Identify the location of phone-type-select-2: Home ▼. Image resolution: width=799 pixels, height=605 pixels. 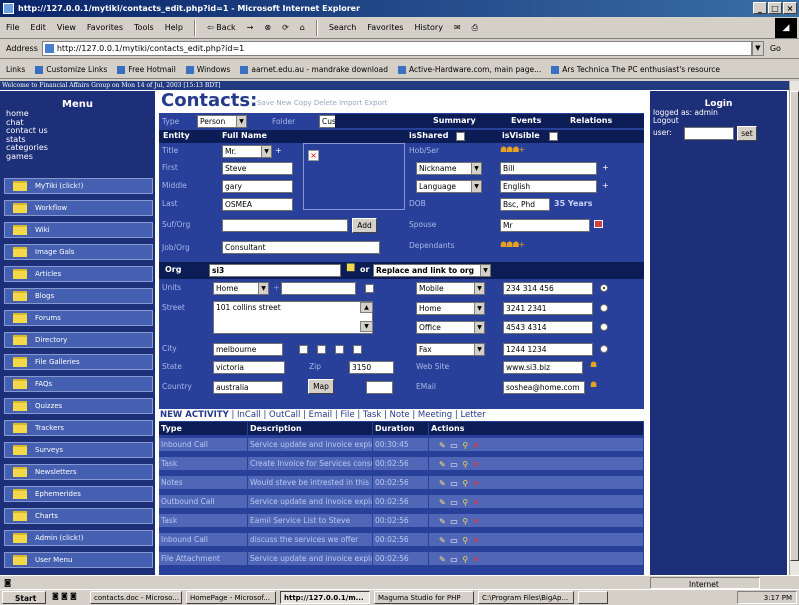
(450, 308).